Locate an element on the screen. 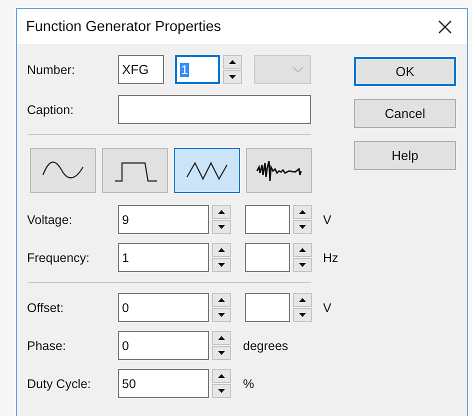  value-field: 9 is located at coordinates (163, 219).